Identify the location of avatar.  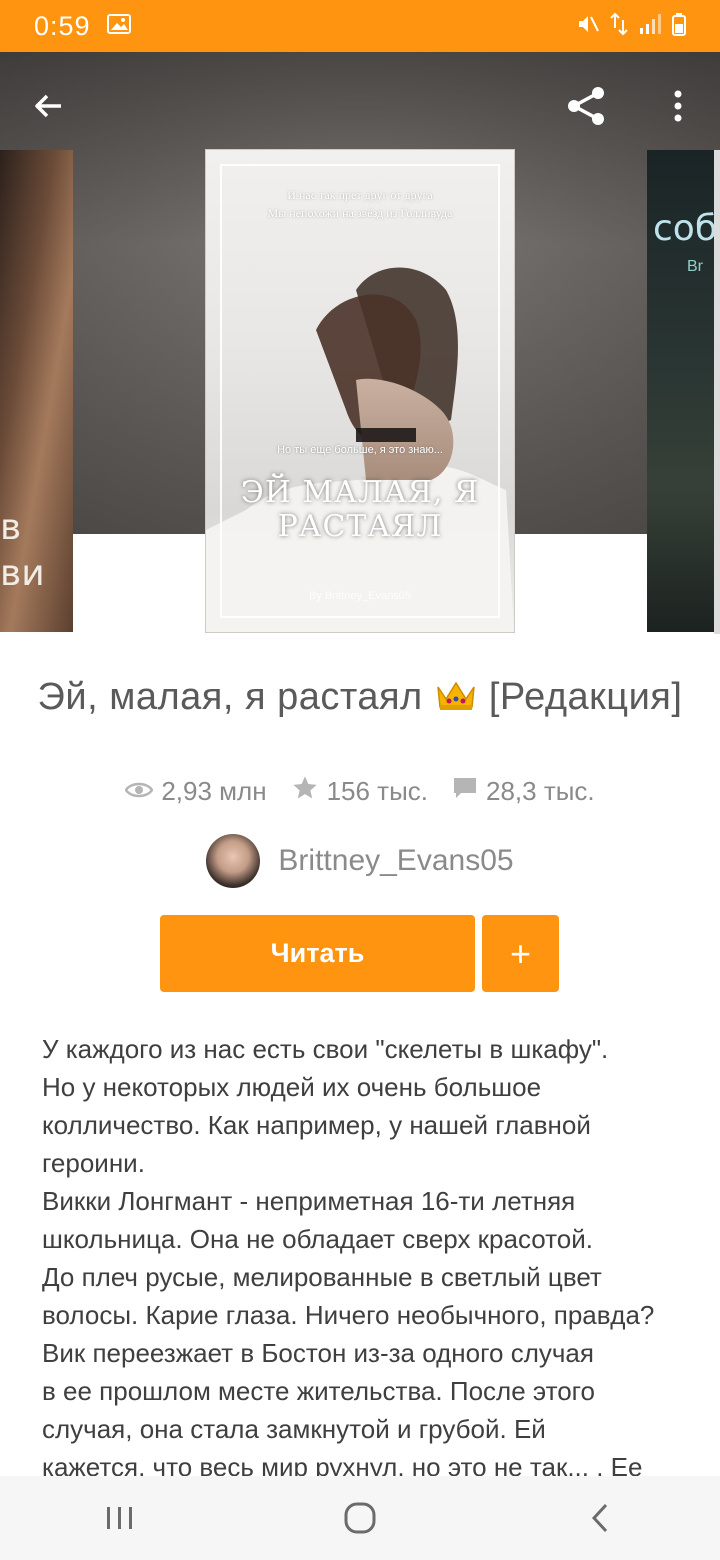
(233, 861).